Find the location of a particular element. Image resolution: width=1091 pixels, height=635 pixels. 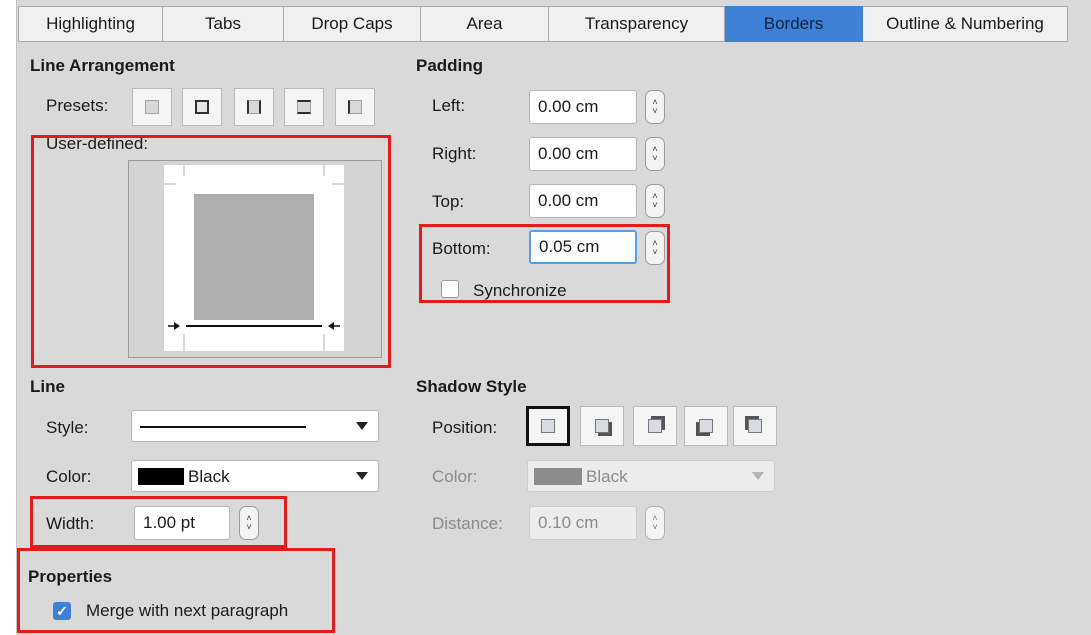

shadow-top-right-button is located at coordinates (655, 426).